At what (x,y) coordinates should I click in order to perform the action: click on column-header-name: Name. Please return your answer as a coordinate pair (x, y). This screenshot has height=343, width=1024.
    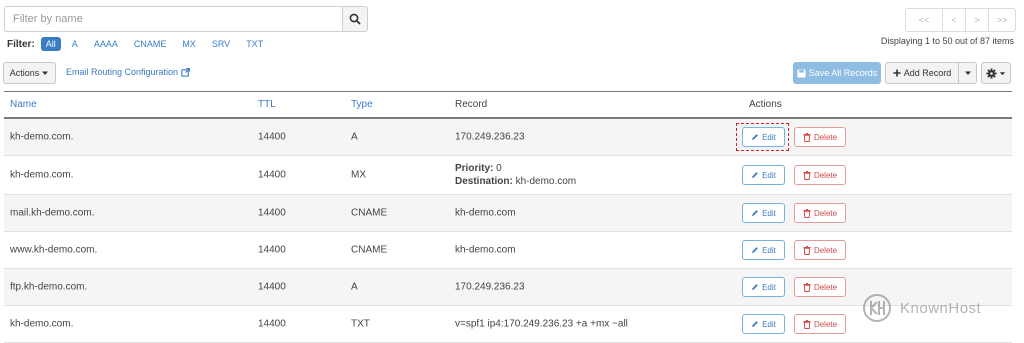
    Looking at the image, I should click on (23, 104).